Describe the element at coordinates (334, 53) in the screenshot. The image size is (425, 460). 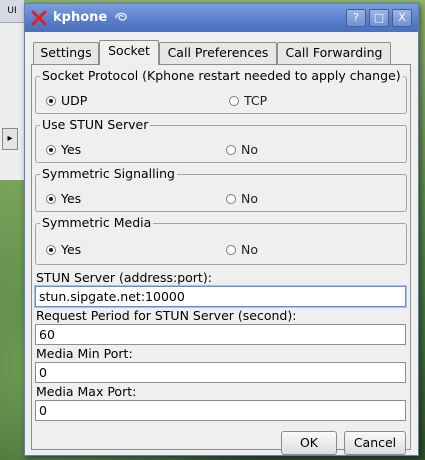
I see `tab-call-forwarding: Call Forwarding` at that location.